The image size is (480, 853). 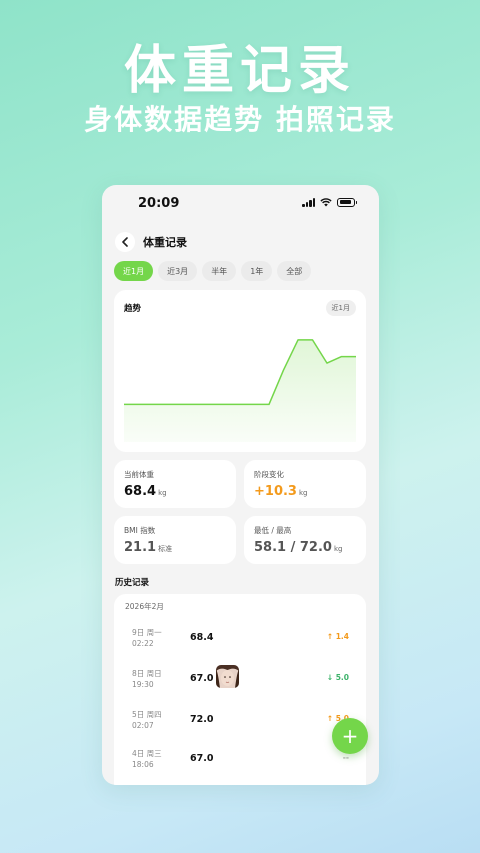 I want to click on record-date: 8日 周日 19:30, so click(x=147, y=679).